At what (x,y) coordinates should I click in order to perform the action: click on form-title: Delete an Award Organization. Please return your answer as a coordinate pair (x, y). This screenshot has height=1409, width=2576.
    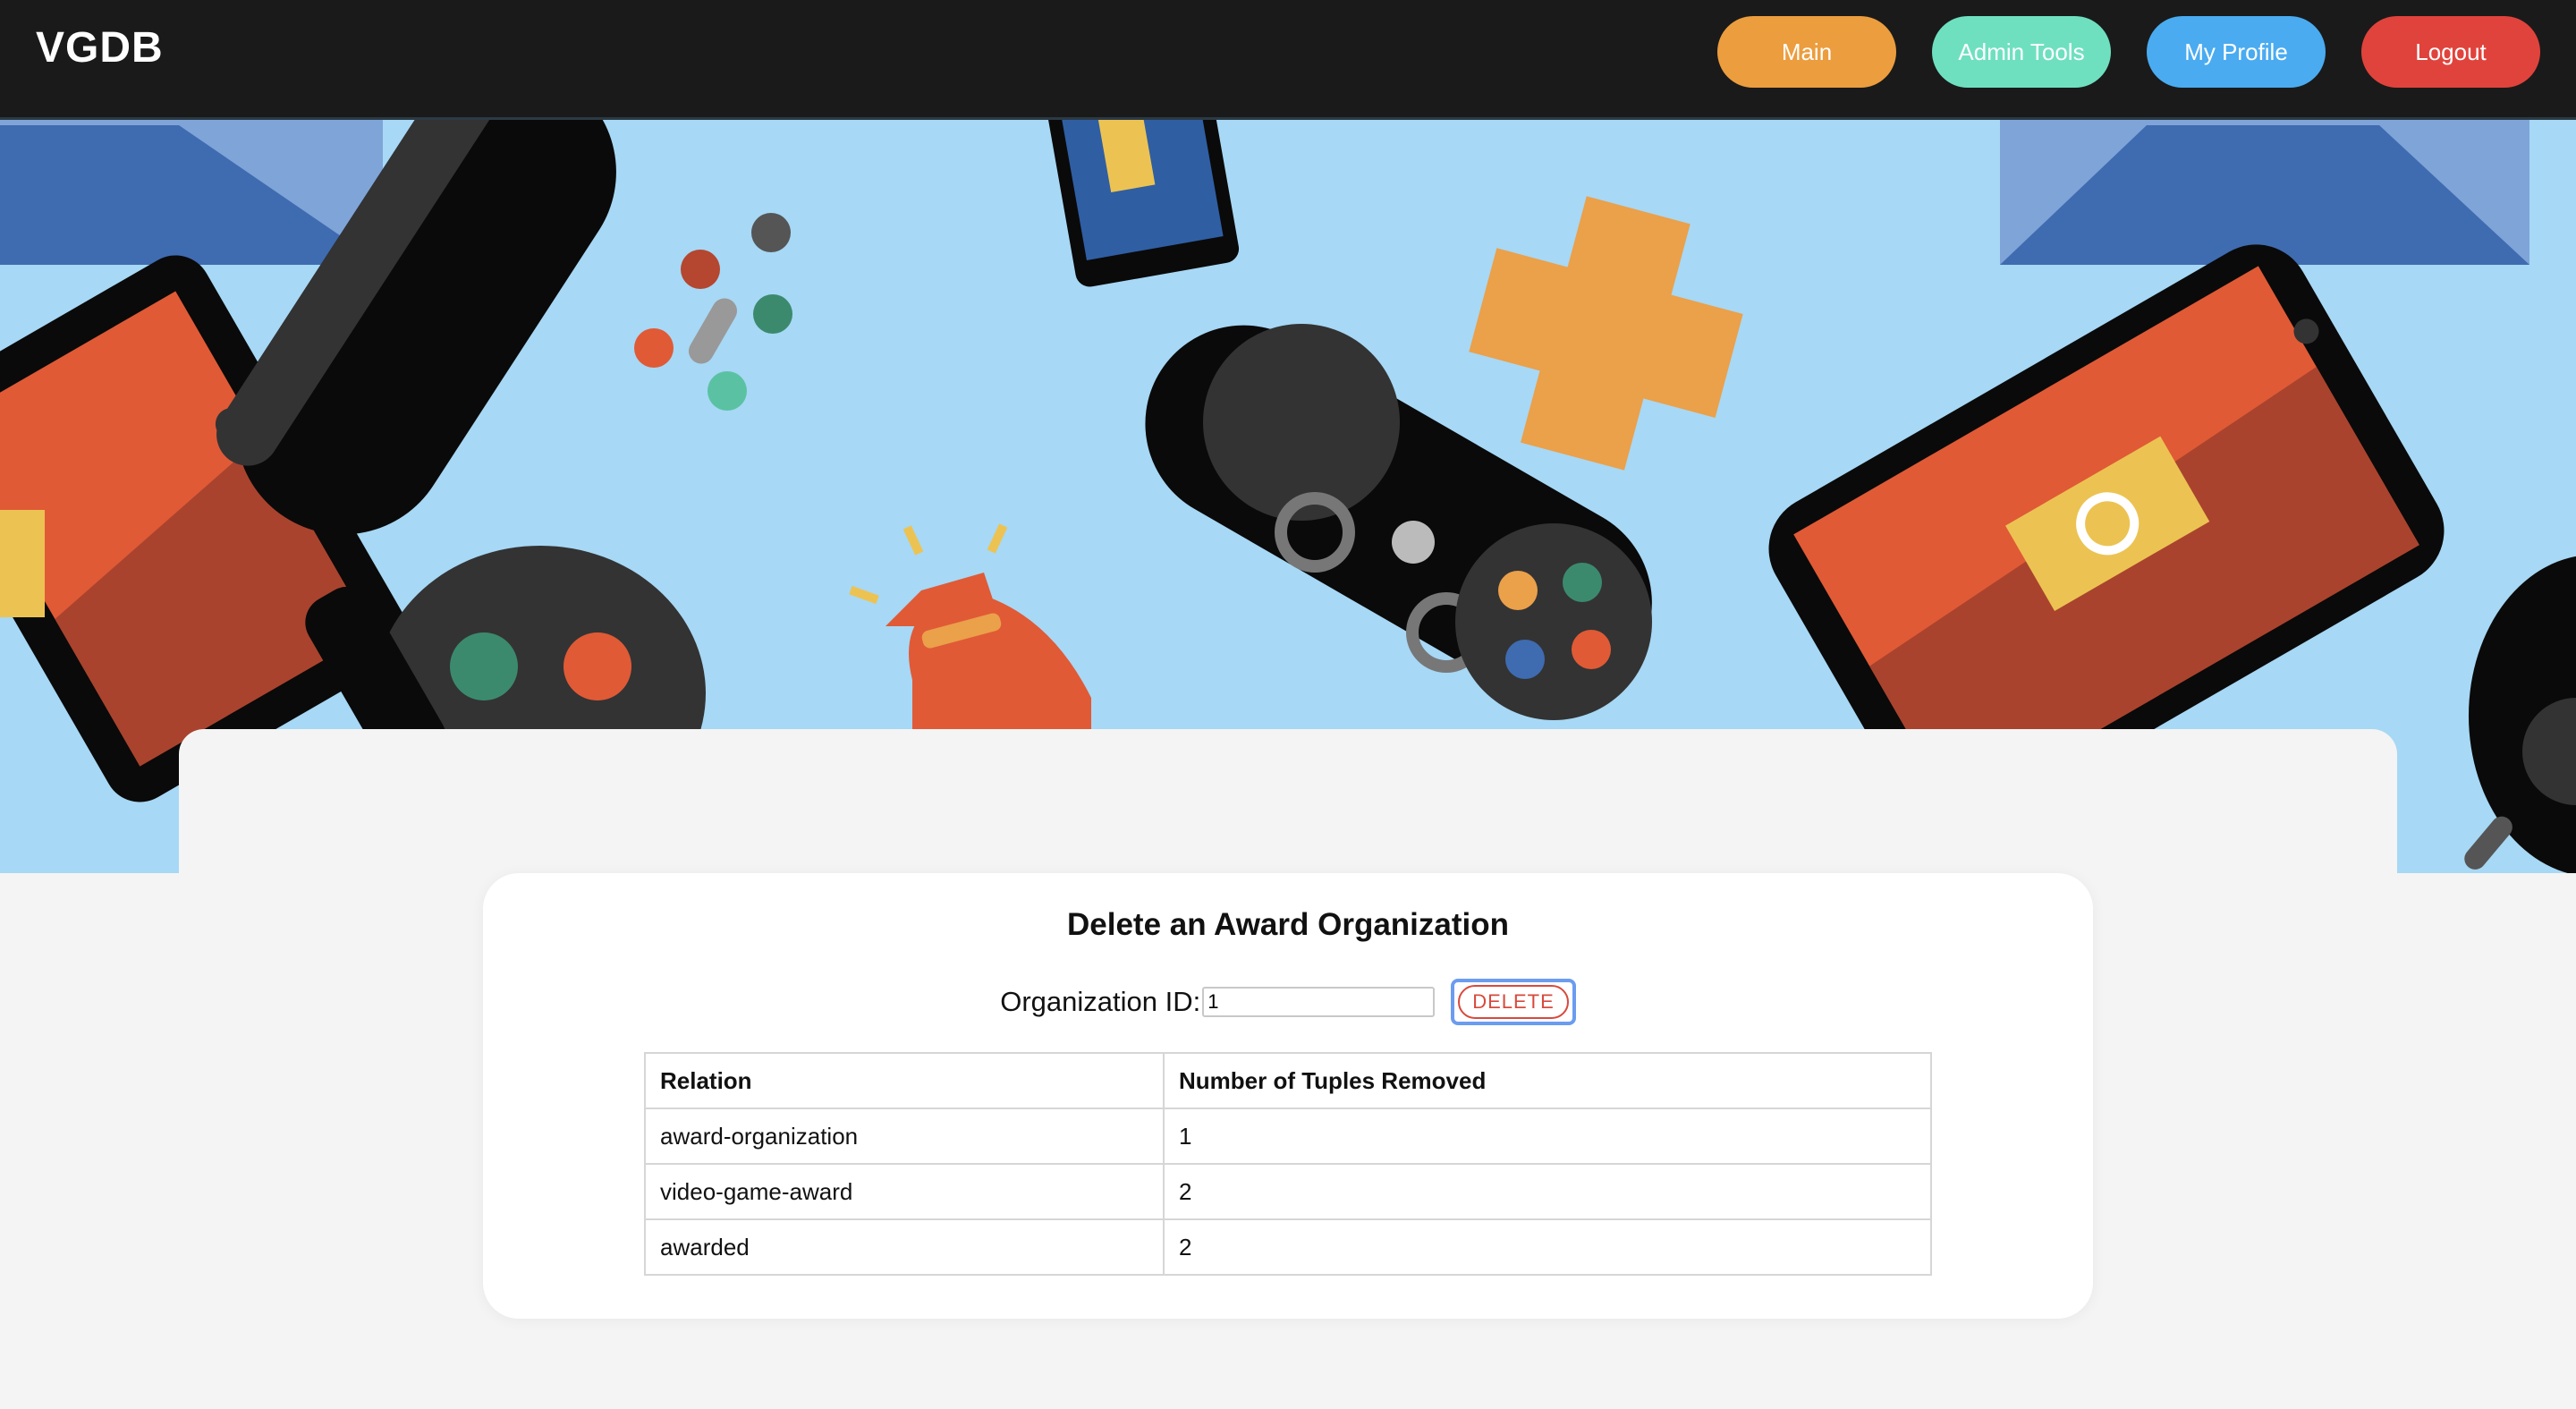
    Looking at the image, I should click on (1288, 925).